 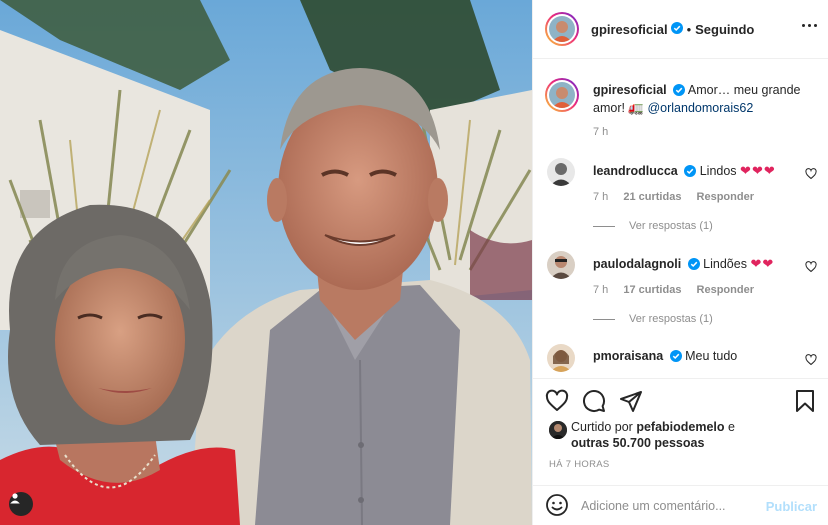 I want to click on comment-meta: 7 h 21 curtidas Responder, so click(x=679, y=197).